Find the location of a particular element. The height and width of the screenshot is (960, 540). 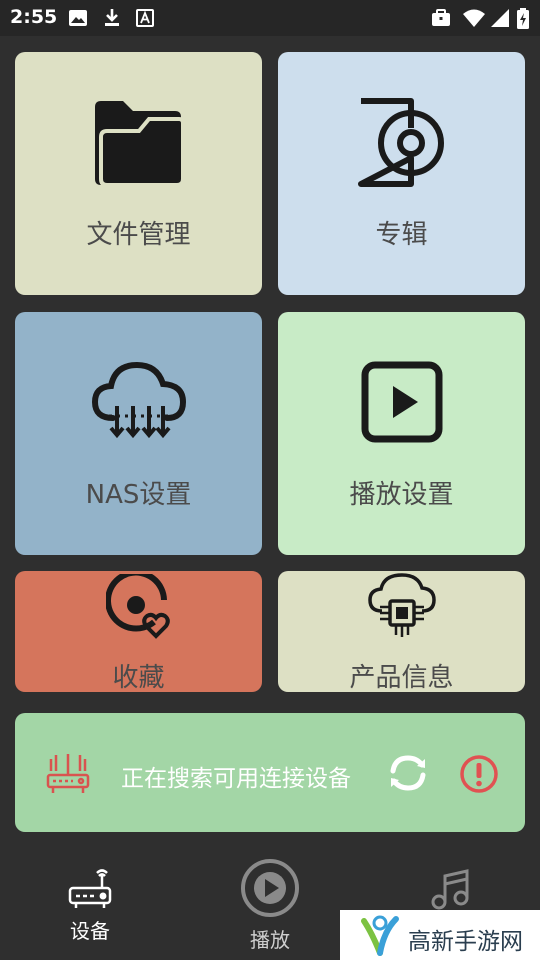

watermark-logo-icon is located at coordinates (380, 935).